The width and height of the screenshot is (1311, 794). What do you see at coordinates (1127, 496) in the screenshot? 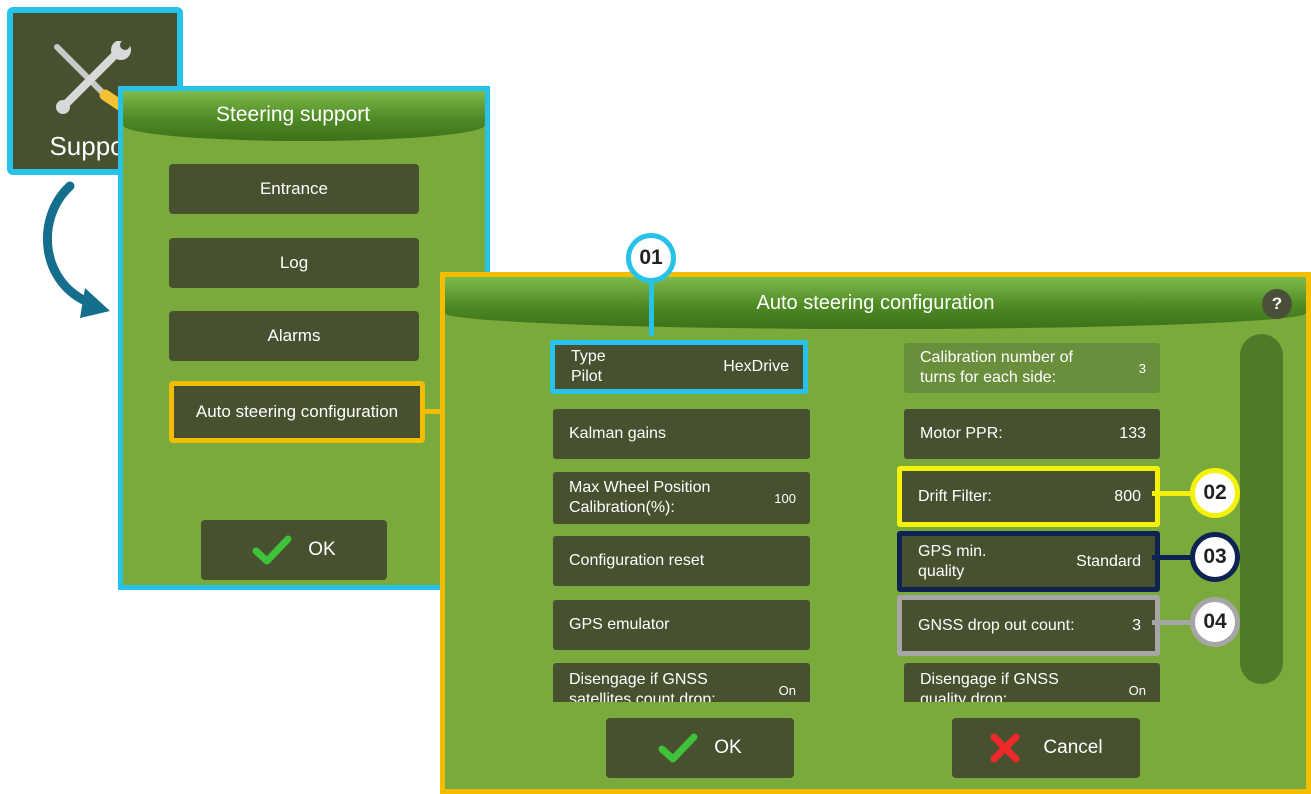
I see `drift-filter-value: 800` at bounding box center [1127, 496].